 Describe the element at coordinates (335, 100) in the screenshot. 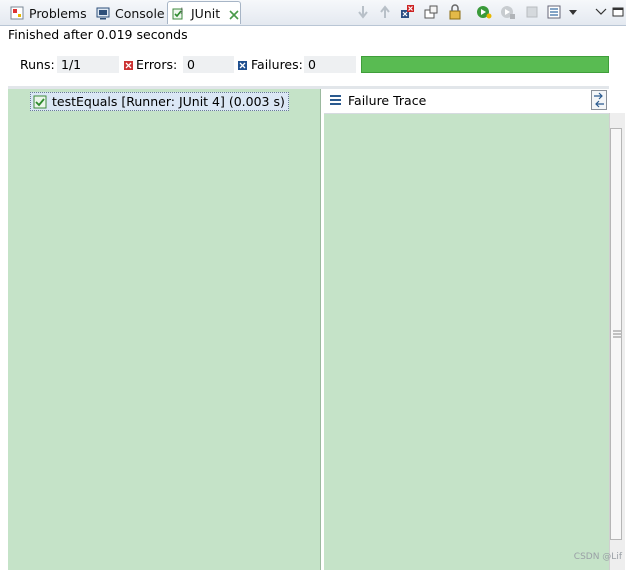

I see `stack-trace-icon` at that location.